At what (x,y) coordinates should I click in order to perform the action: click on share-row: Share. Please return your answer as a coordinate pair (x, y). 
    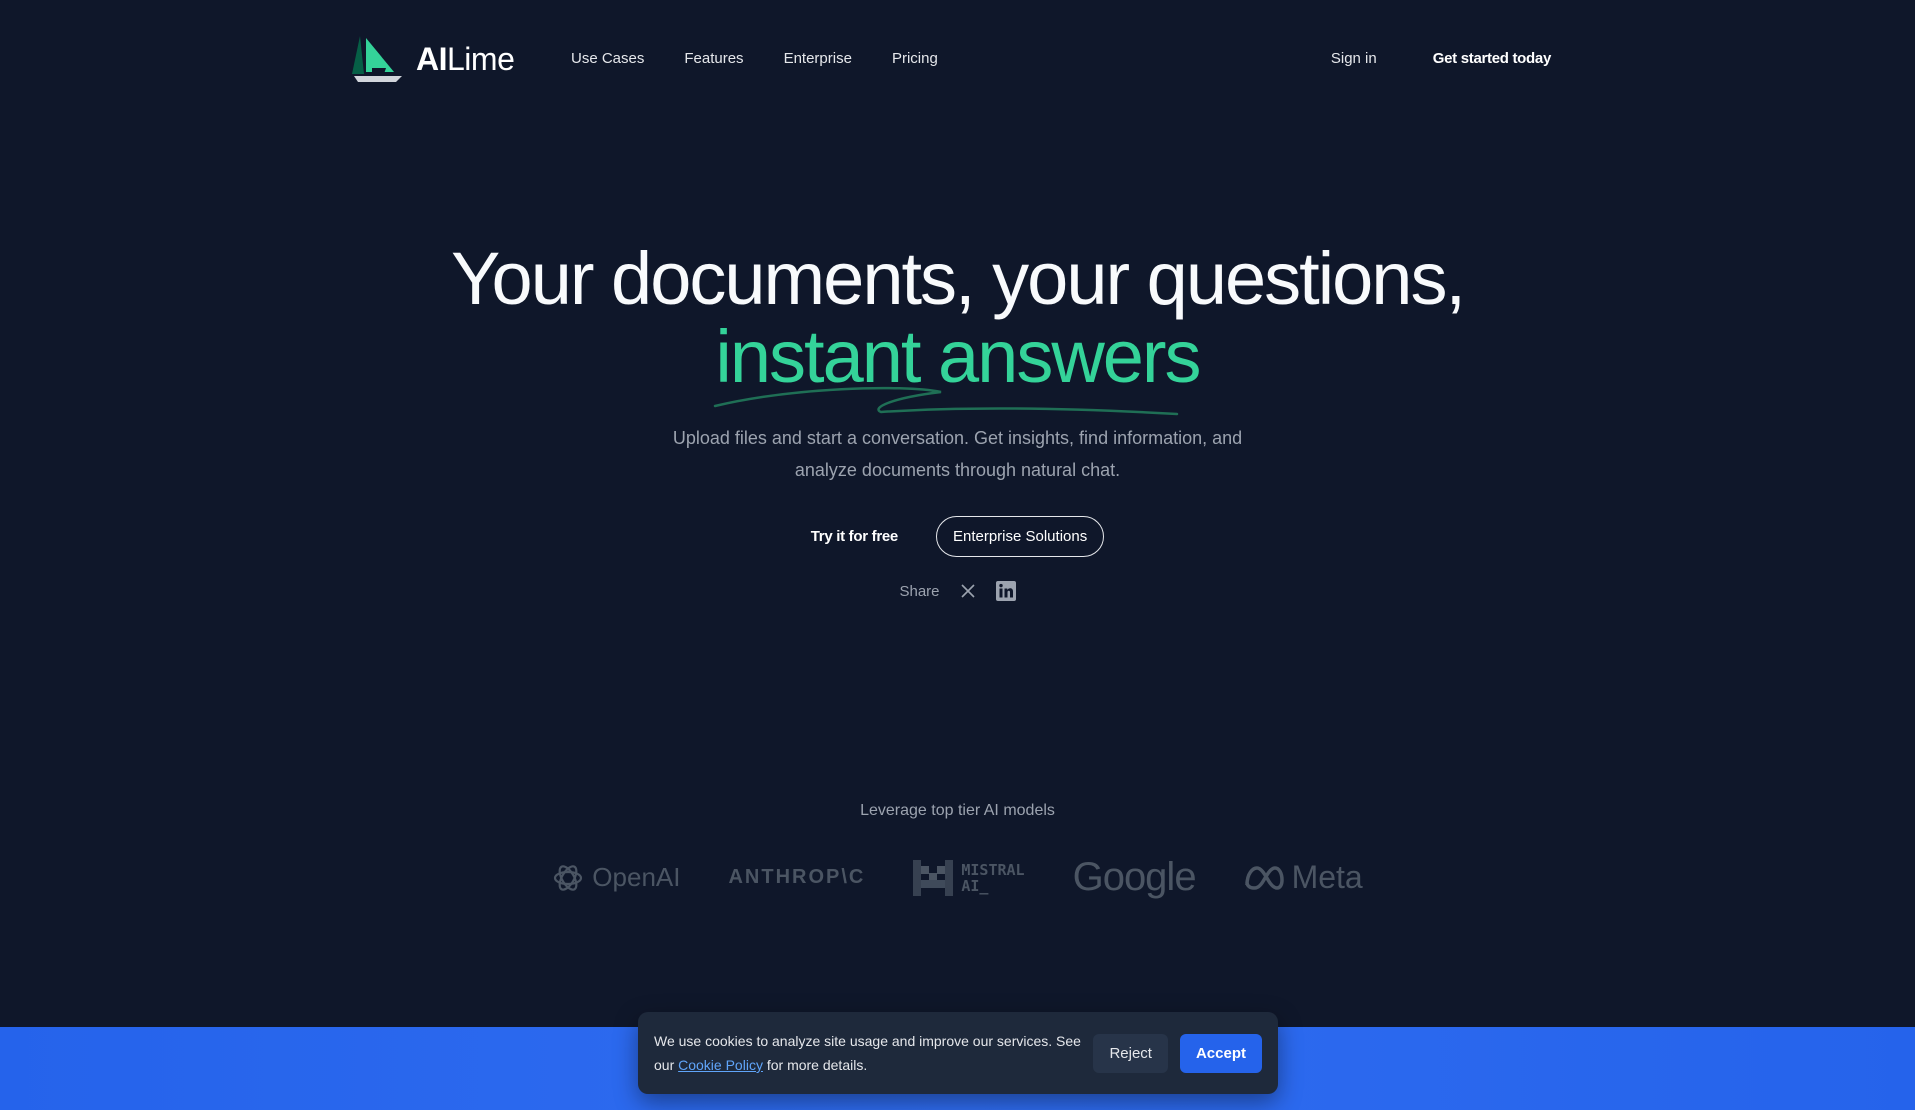
    Looking at the image, I should click on (957, 591).